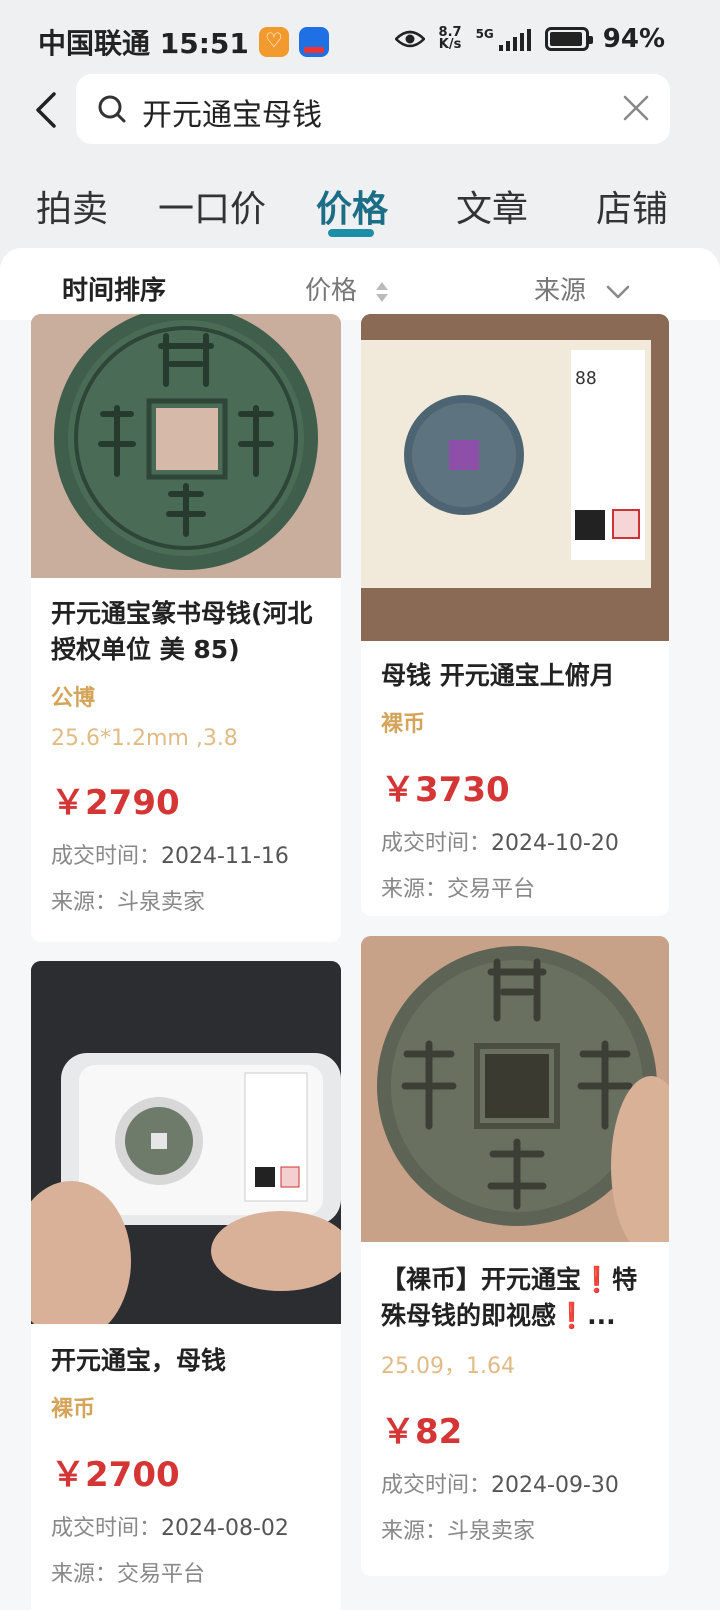  I want to click on active-tab-indicator, so click(351, 233).